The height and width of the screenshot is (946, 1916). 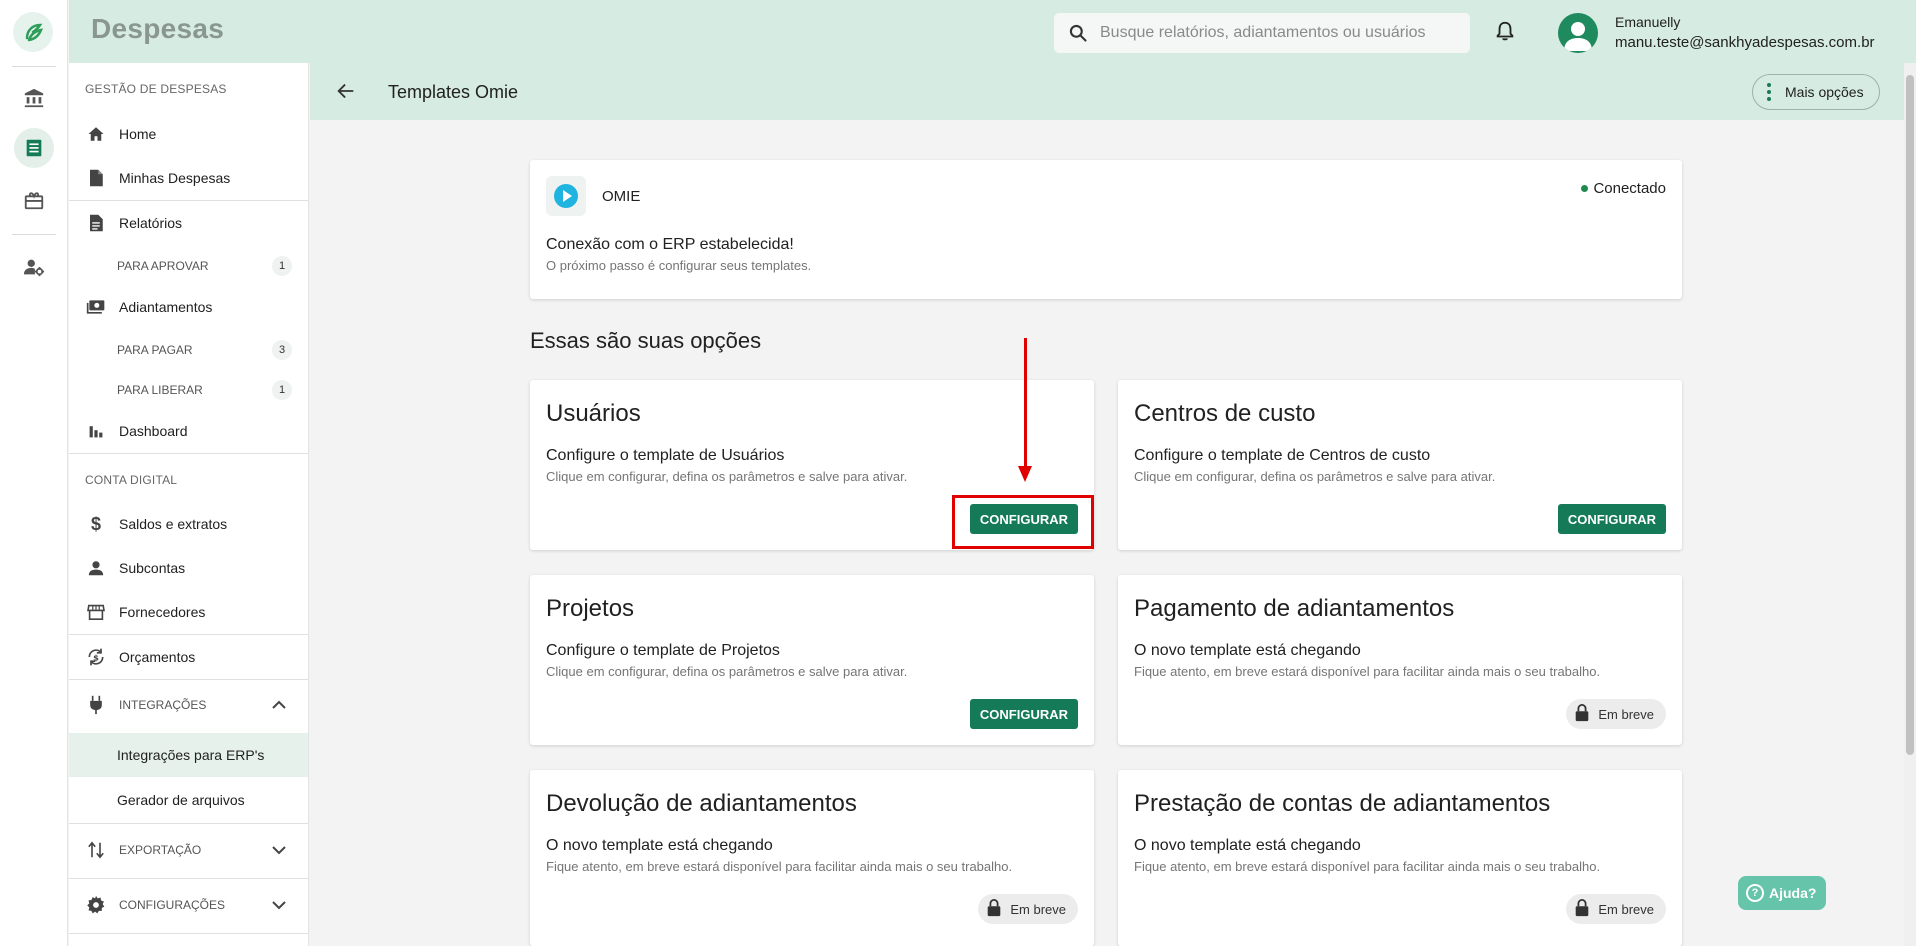 I want to click on sidebar-item-fornecedores: Fornecedores, so click(x=188, y=612).